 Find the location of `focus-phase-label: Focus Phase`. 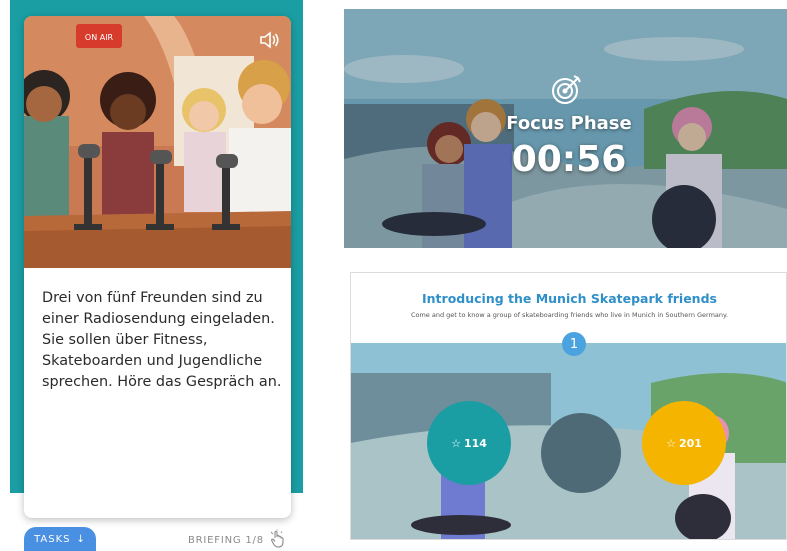

focus-phase-label: Focus Phase is located at coordinates (569, 123).